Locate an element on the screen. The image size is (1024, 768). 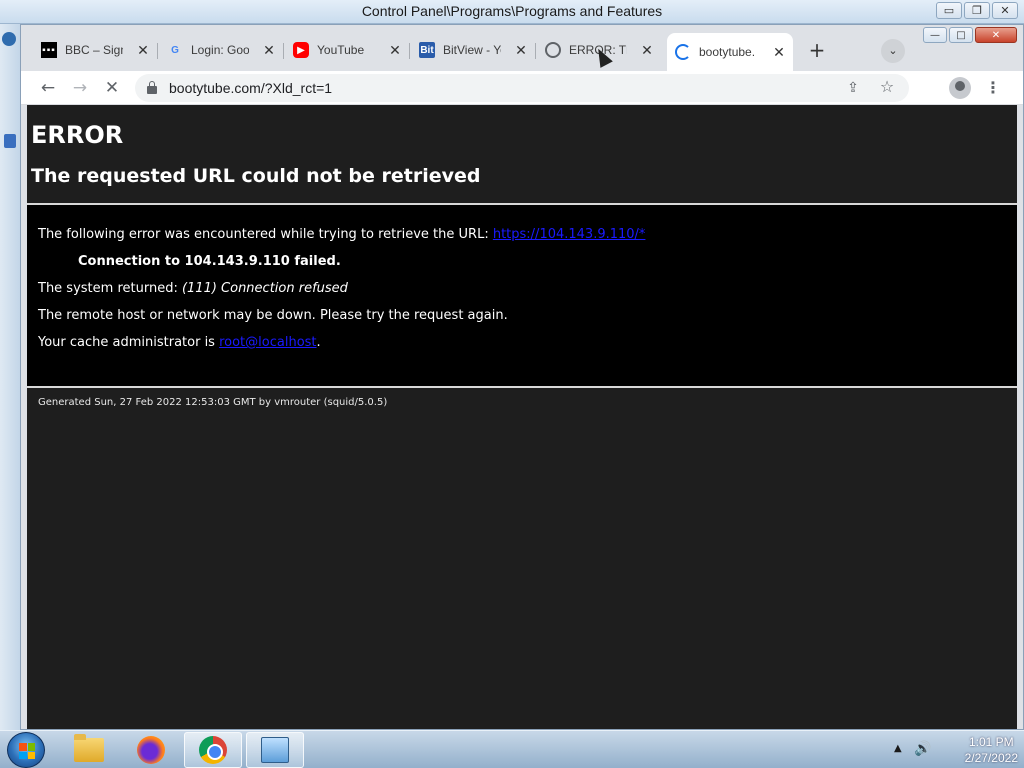
divider is located at coordinates (522, 387).